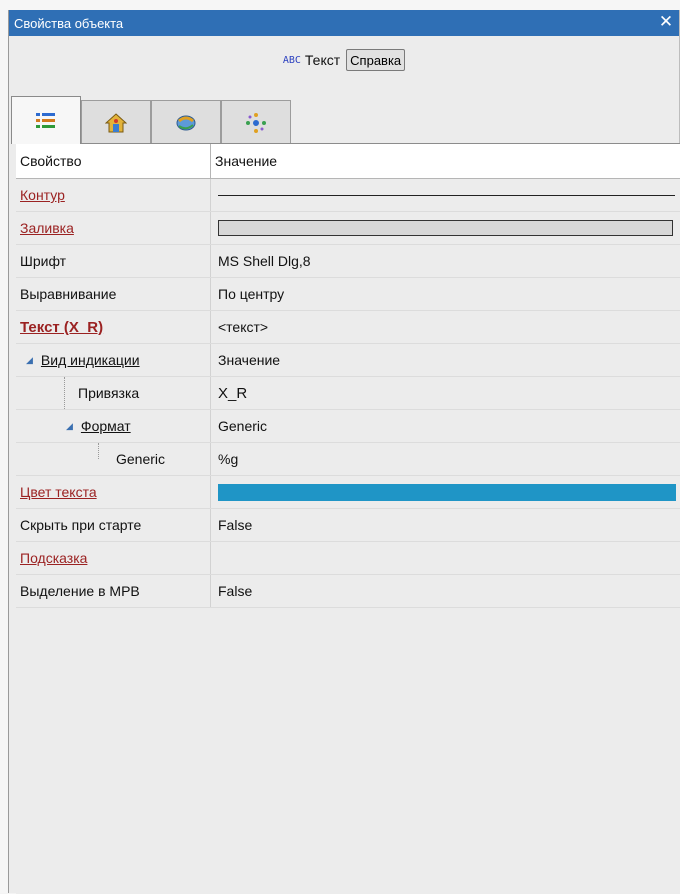  I want to click on property-name: Выделение в MPB, so click(113, 591).